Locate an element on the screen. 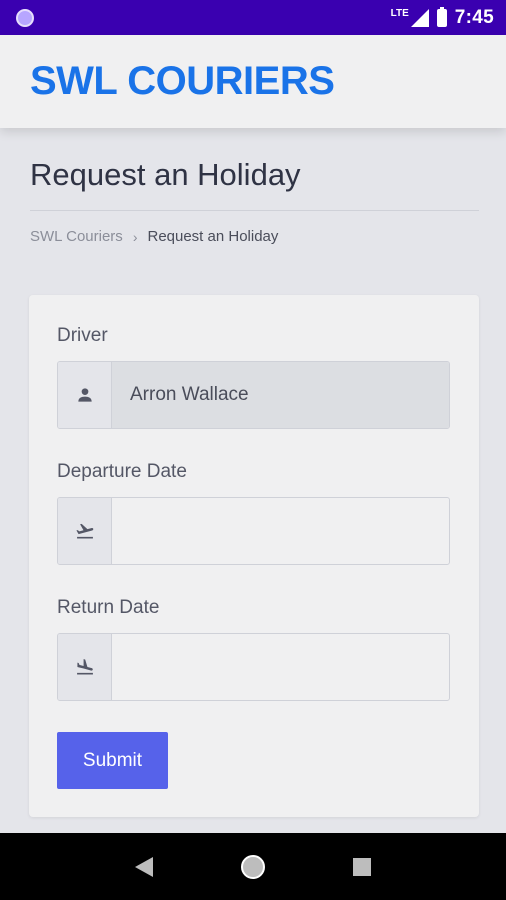  app-header: SWL COURIERS is located at coordinates (253, 81).